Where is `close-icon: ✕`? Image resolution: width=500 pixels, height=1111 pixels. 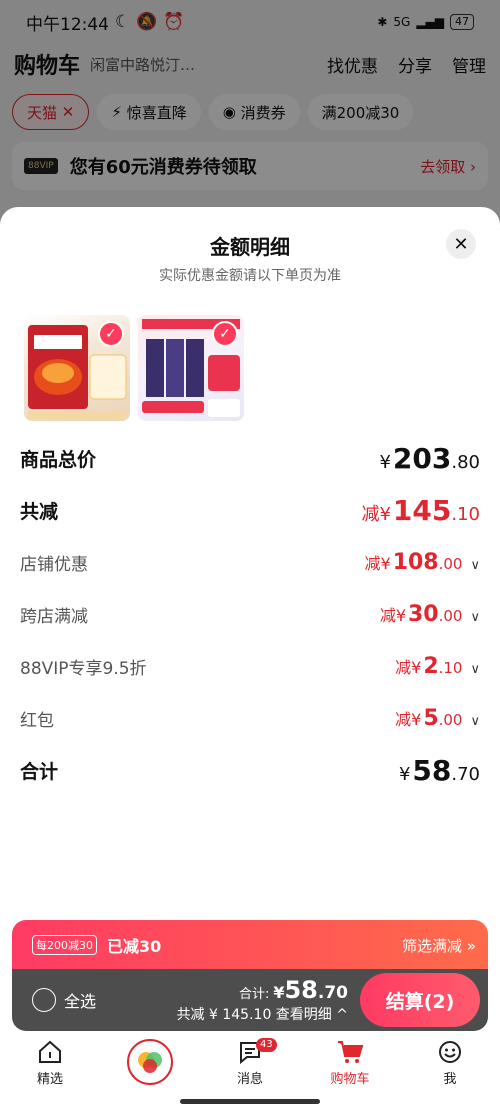 close-icon: ✕ is located at coordinates (461, 244).